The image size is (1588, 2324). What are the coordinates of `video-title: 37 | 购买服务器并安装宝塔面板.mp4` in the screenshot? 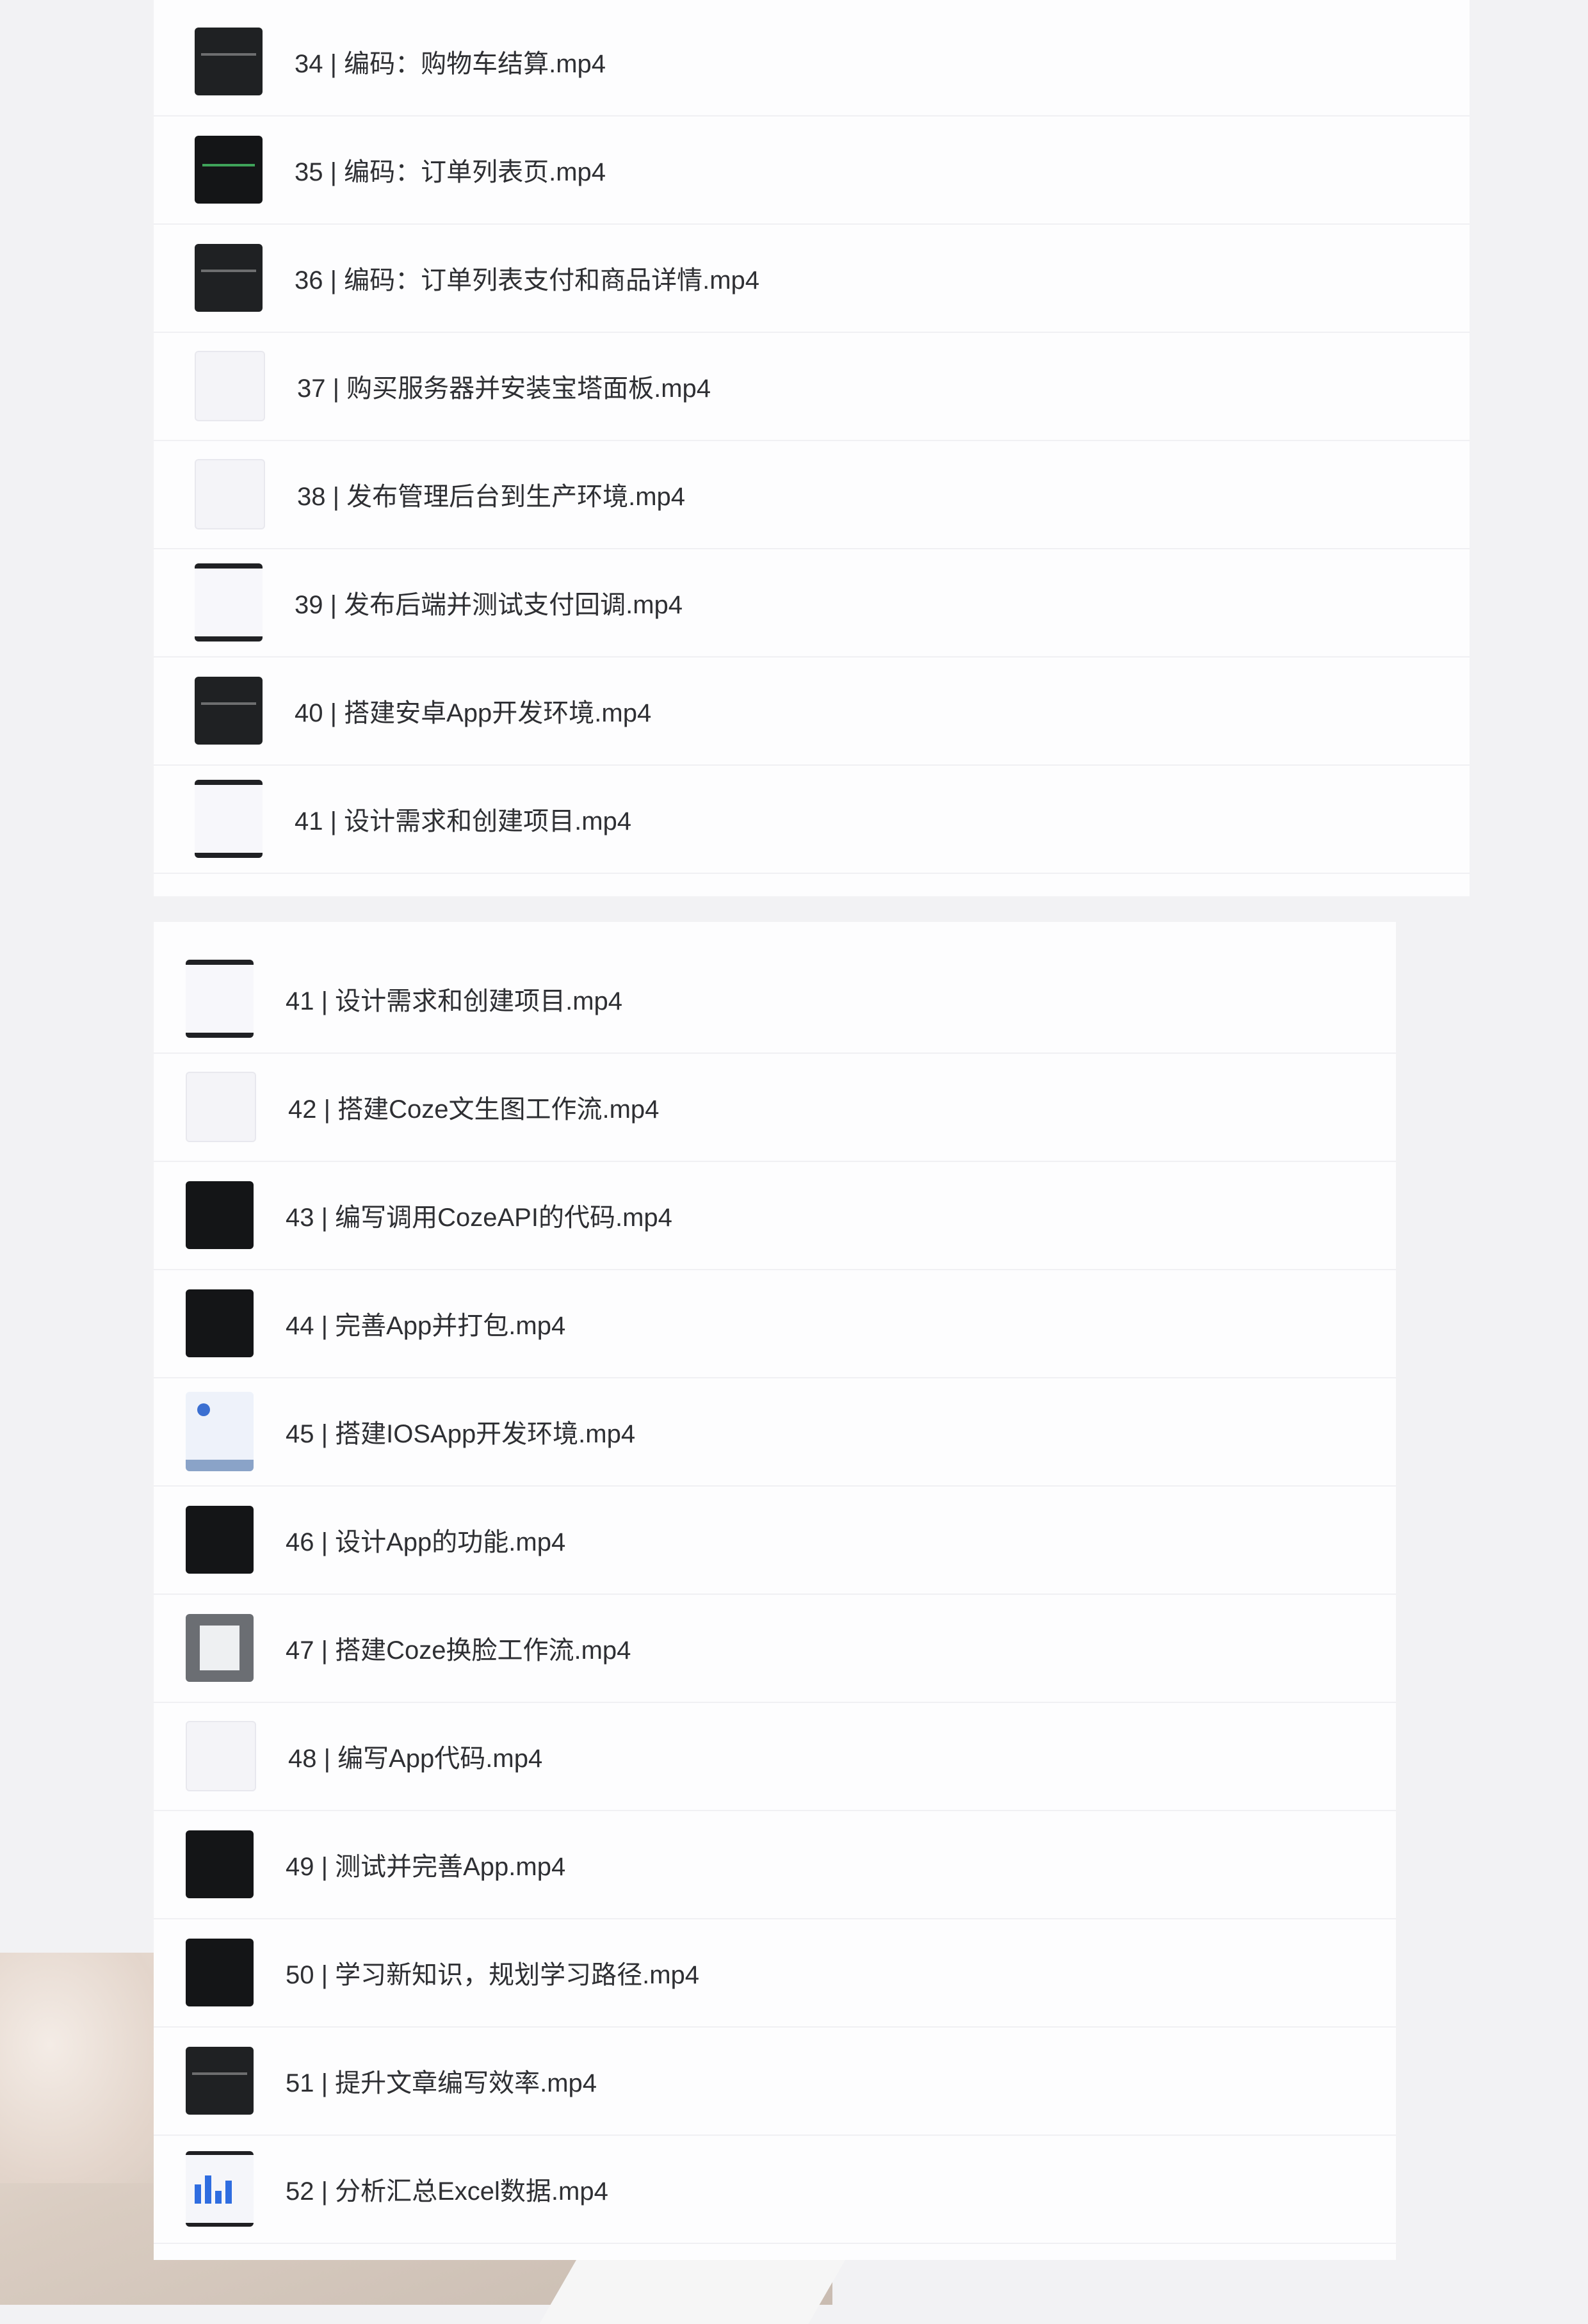 It's located at (504, 386).